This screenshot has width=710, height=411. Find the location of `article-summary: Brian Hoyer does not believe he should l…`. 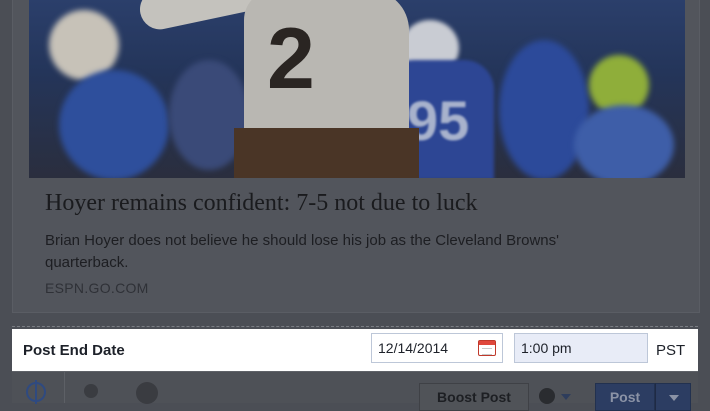

article-summary: Brian Hoyer does not believe he should l… is located at coordinates (302, 251).